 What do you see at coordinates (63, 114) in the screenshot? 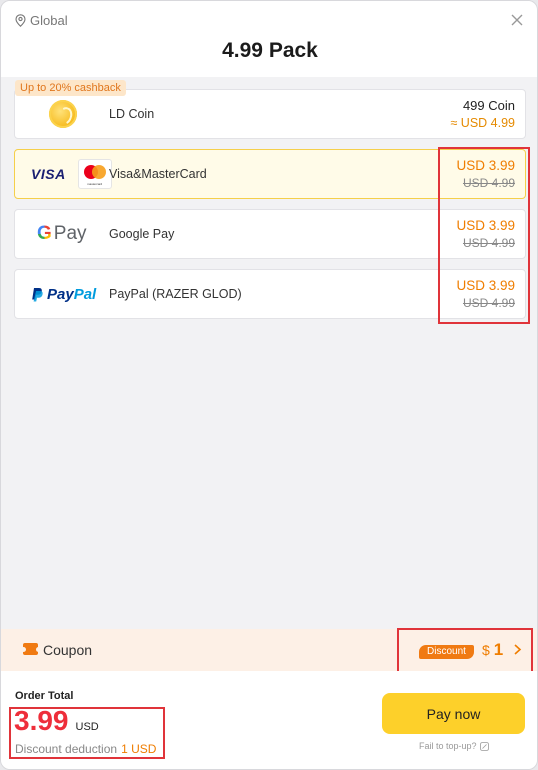
I see `coin-icon` at bounding box center [63, 114].